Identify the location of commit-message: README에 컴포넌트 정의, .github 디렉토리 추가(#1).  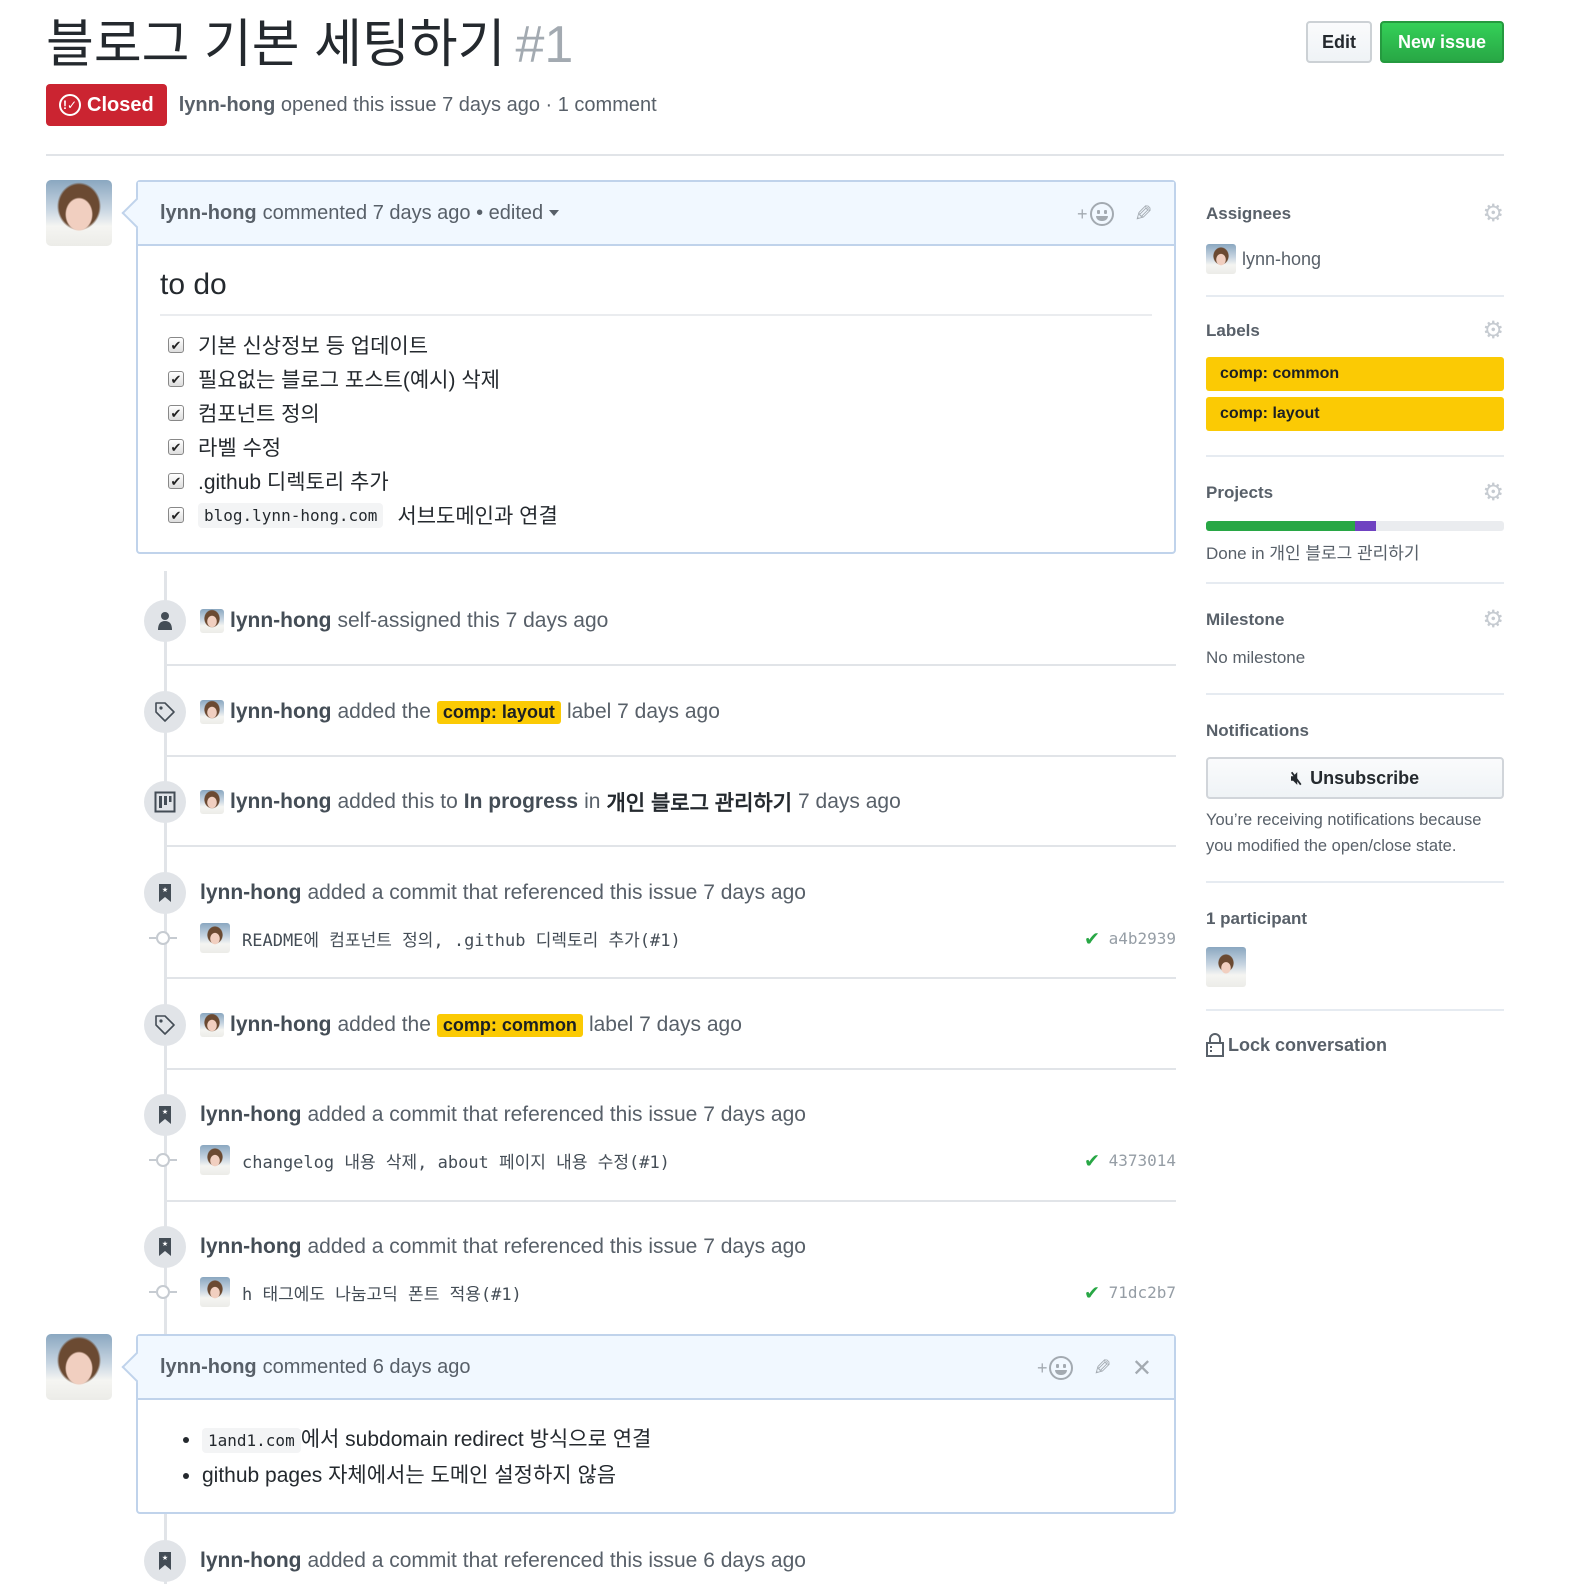
(461, 938).